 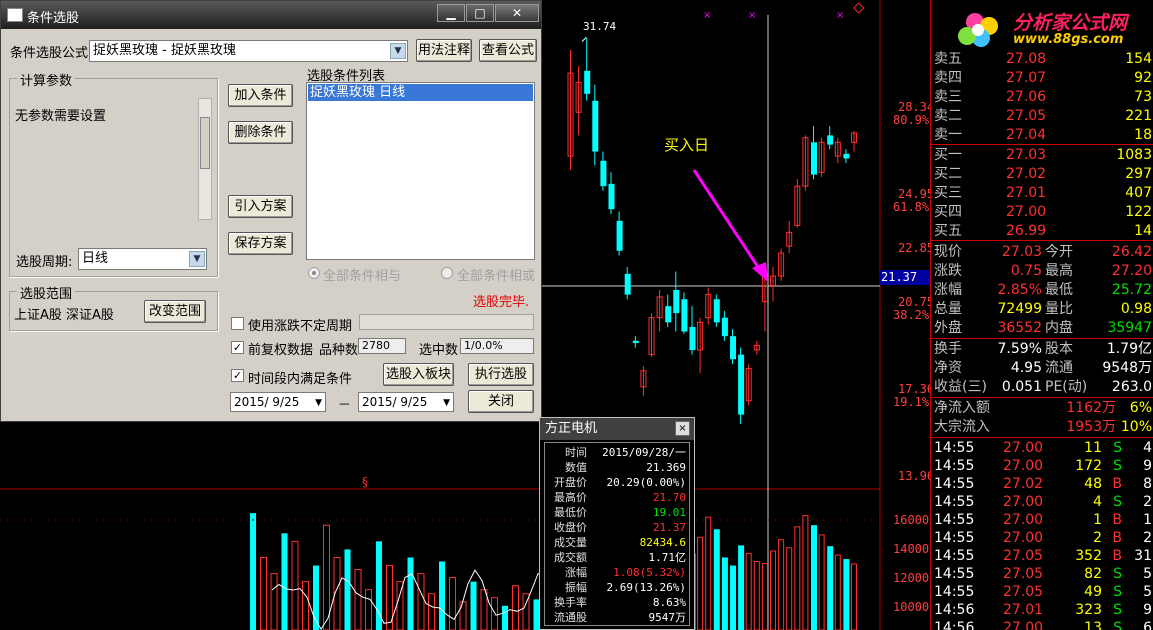 I want to click on radio-or, so click(x=447, y=273).